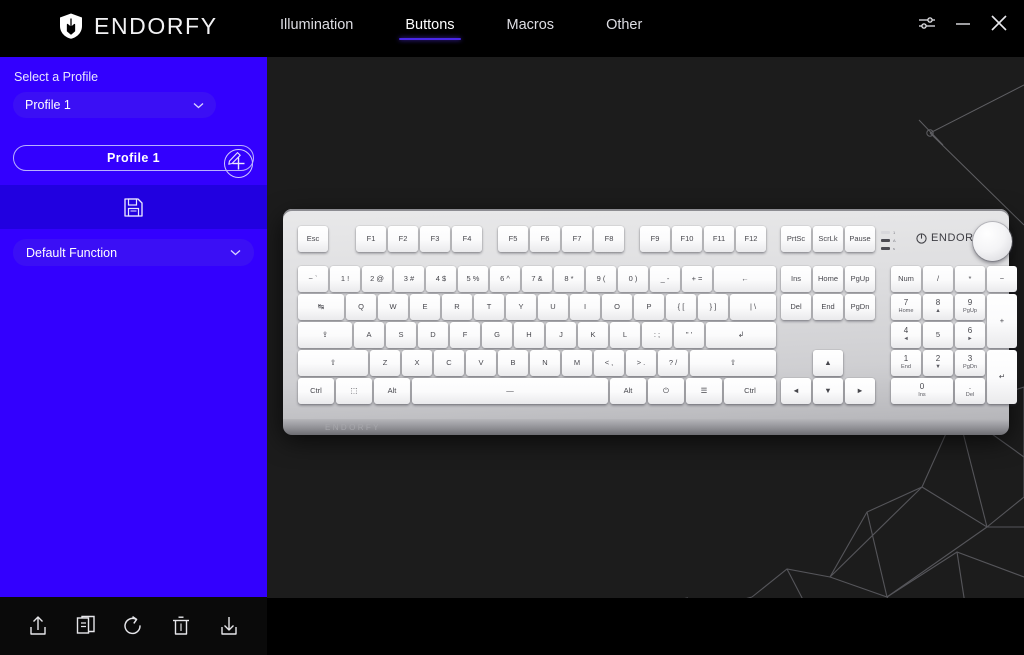  What do you see at coordinates (719, 239) in the screenshot?
I see `key-F11: F11` at bounding box center [719, 239].